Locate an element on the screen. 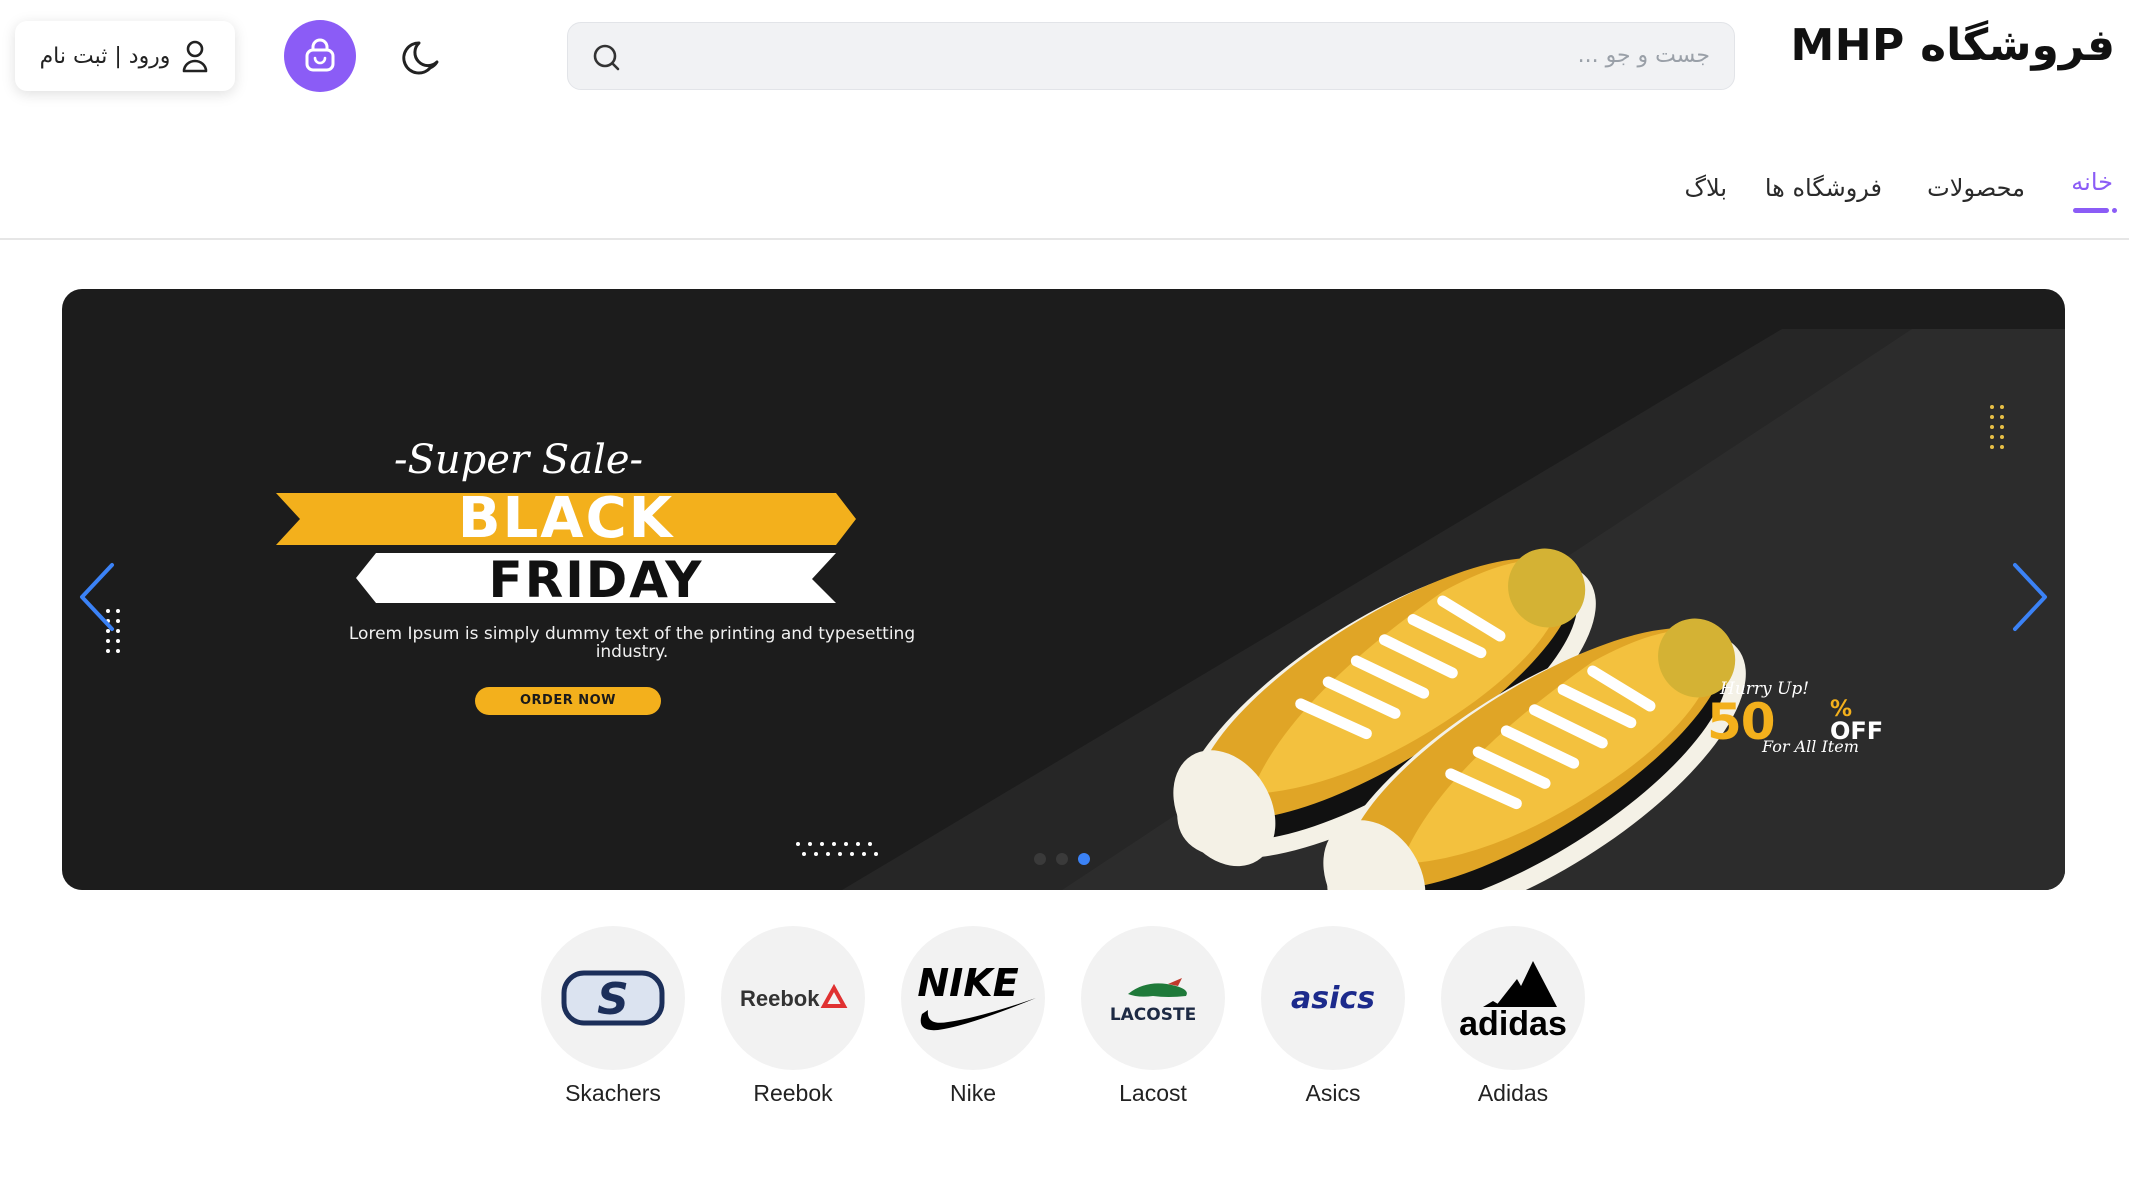  svg-text: LACOSTE is located at coordinates (1153, 1015).